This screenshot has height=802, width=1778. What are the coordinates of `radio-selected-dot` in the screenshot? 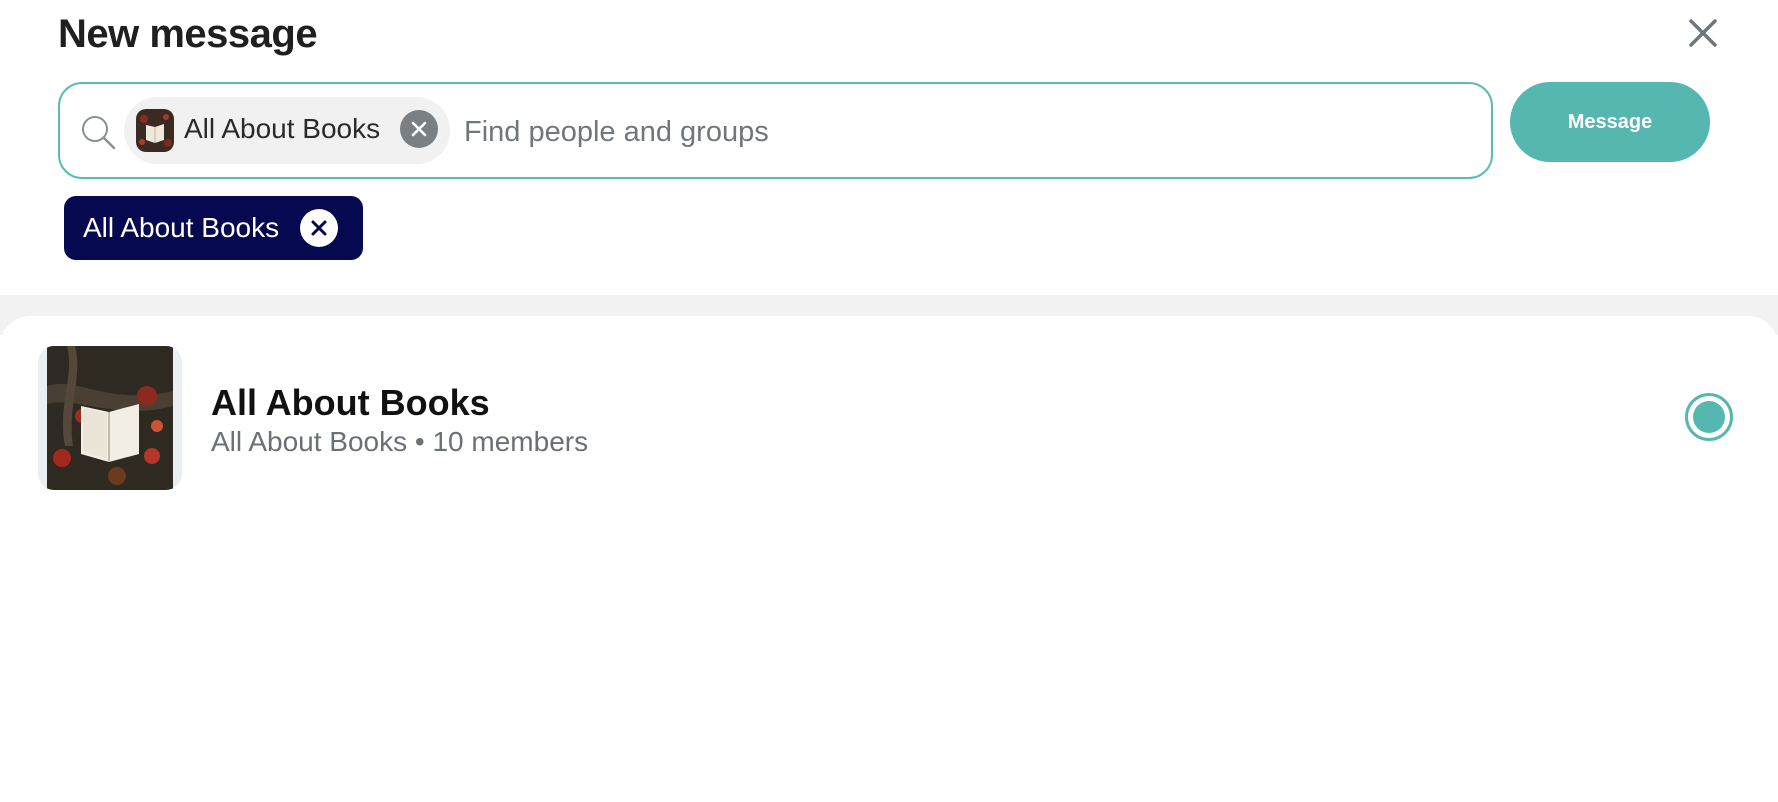 It's located at (1709, 417).